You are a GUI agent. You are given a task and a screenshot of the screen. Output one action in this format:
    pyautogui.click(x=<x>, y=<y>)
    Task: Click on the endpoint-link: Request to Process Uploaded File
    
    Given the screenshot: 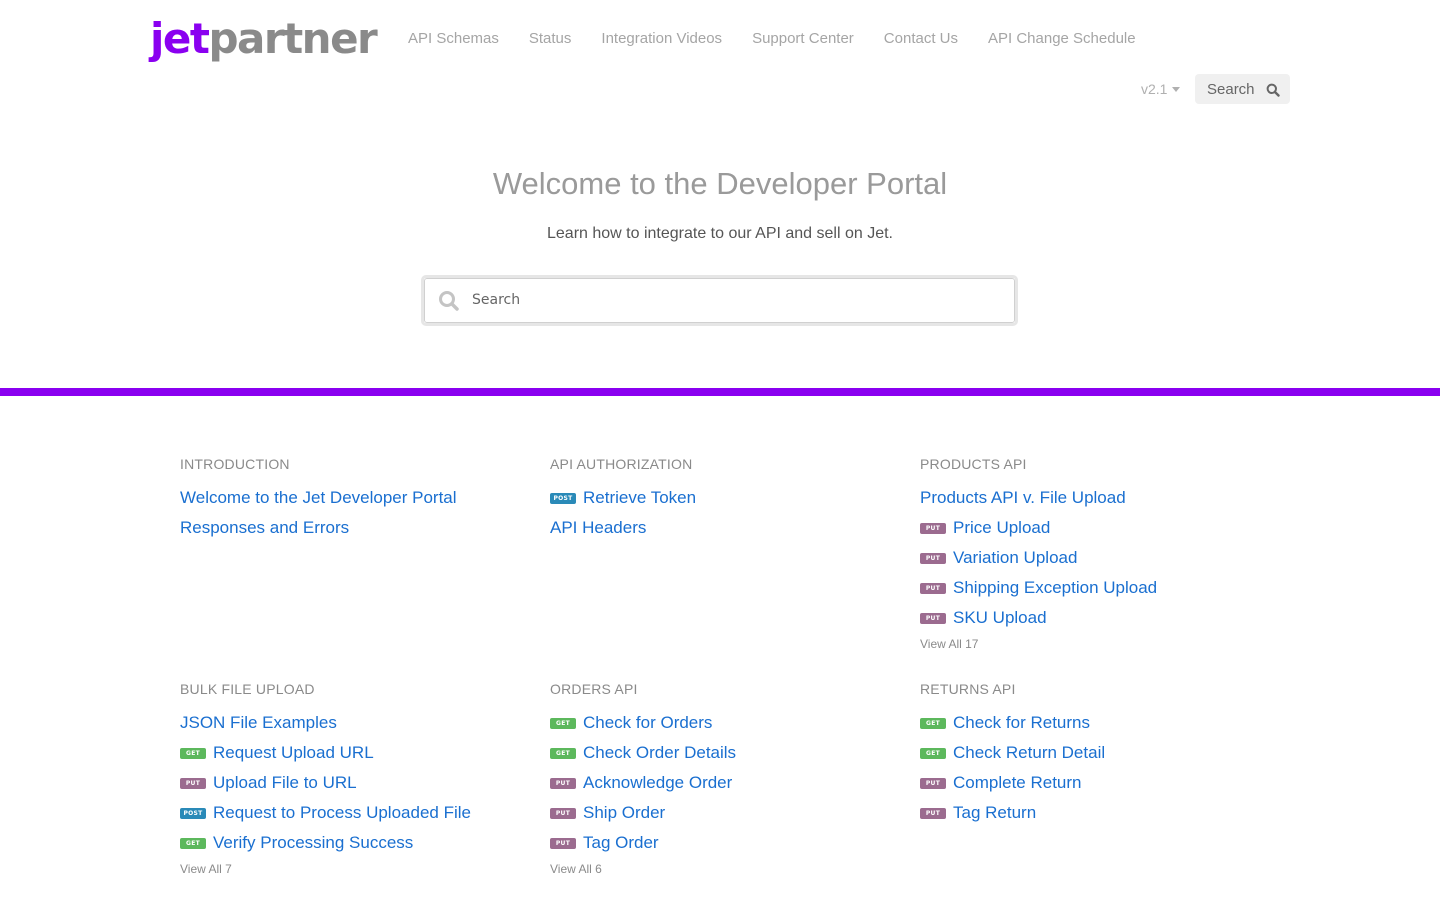 What is the action you would take?
    pyautogui.click(x=342, y=813)
    